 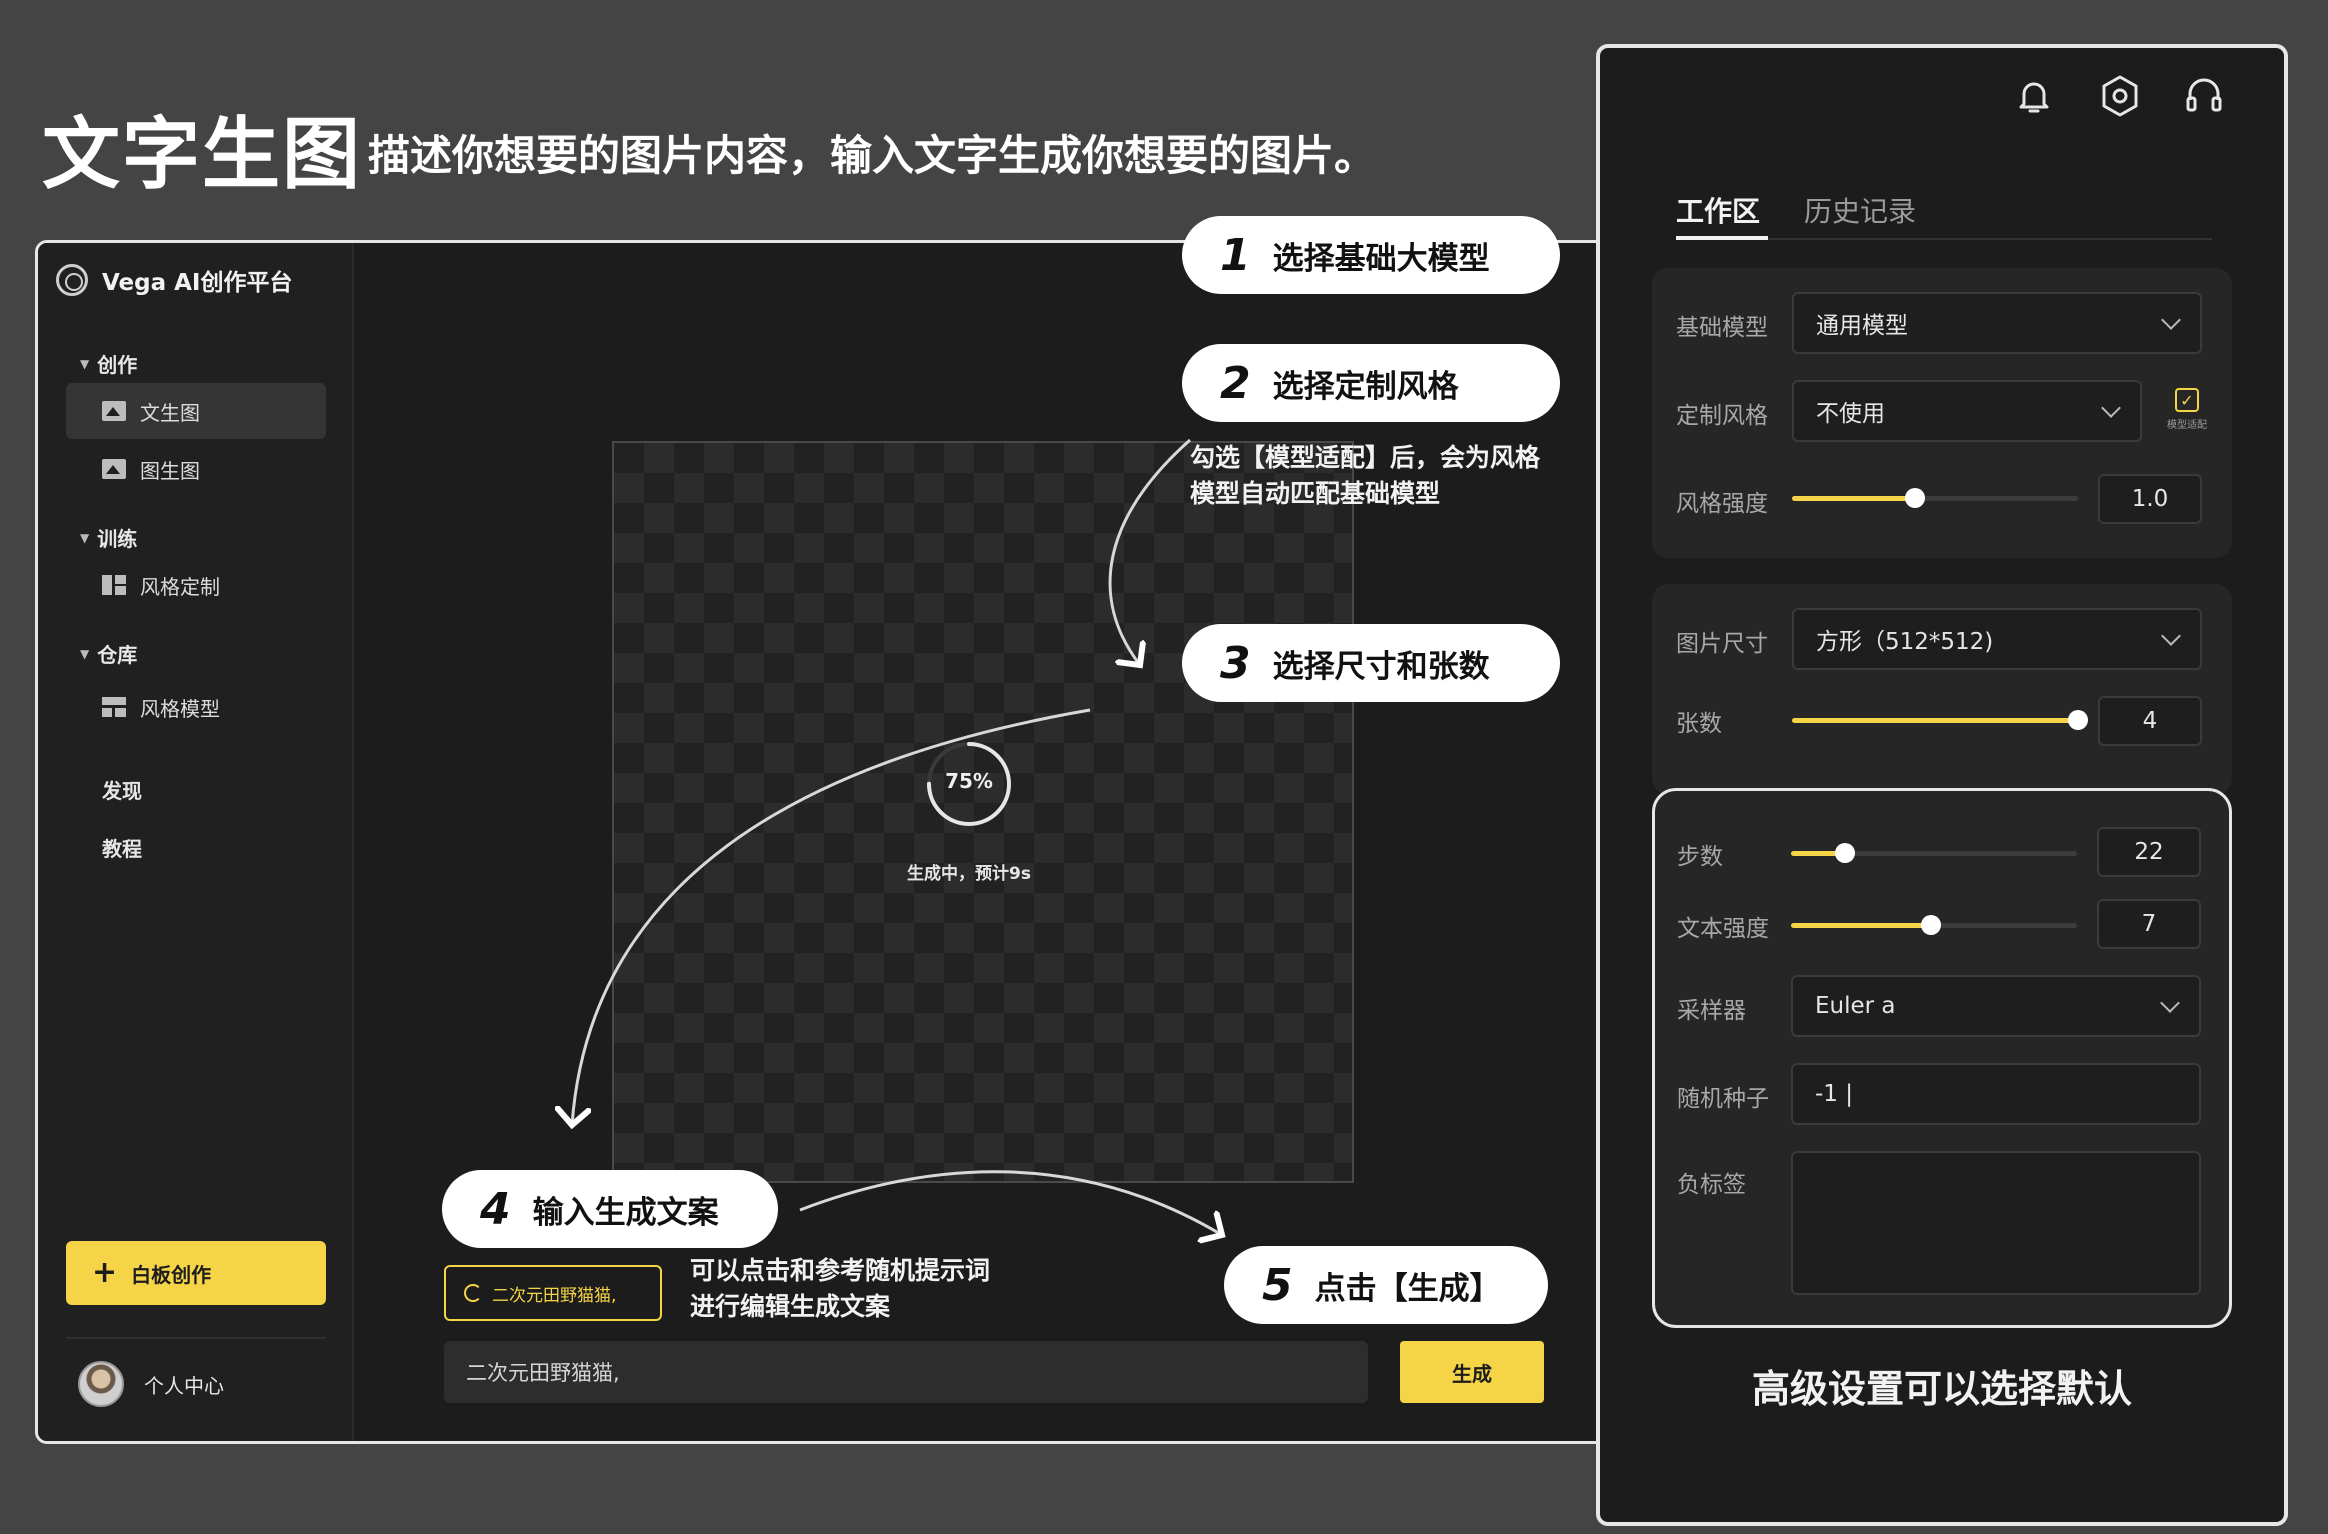 What do you see at coordinates (1850, 414) in the screenshot?
I see `style-value: 不使用` at bounding box center [1850, 414].